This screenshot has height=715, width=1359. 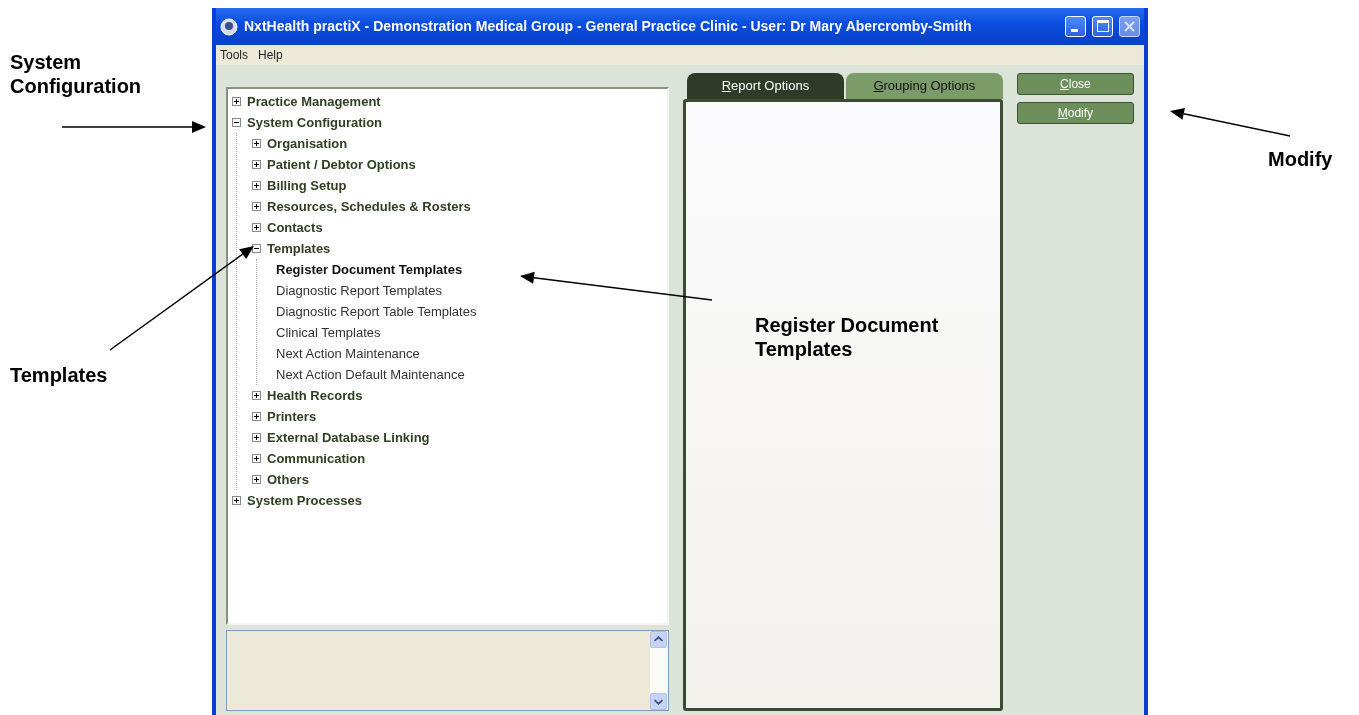 I want to click on tree-item: Organisation, so click(x=307, y=143).